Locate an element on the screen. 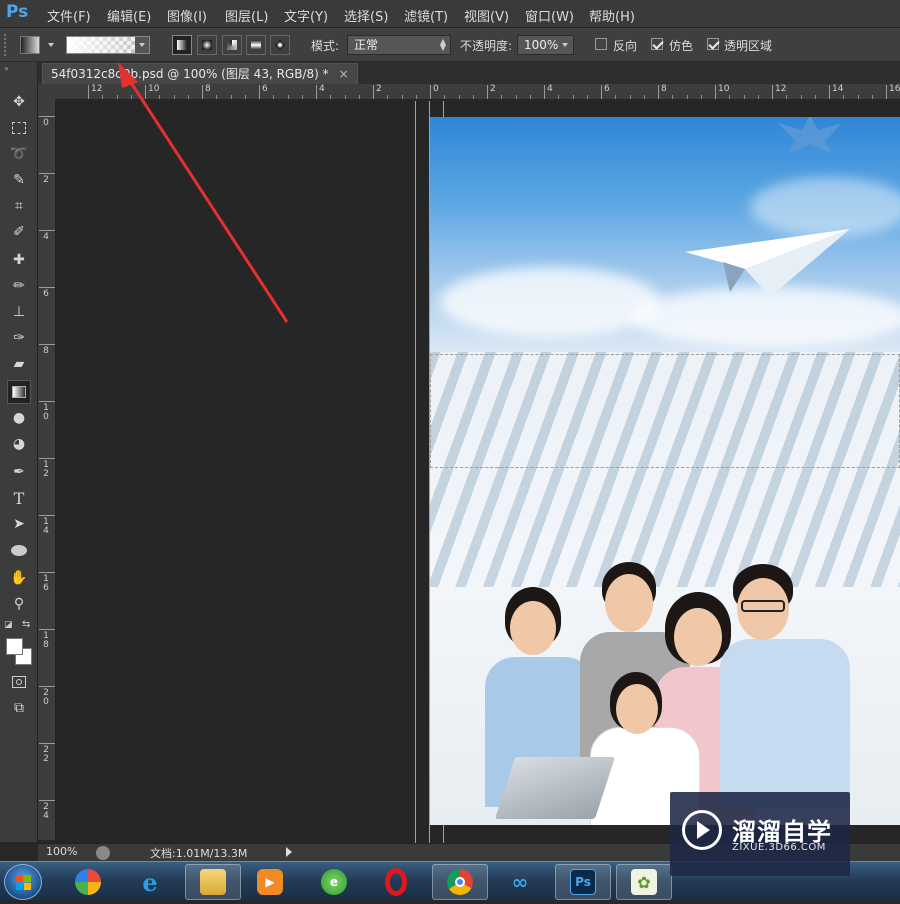  reflected-gradient-button is located at coordinates (256, 45).